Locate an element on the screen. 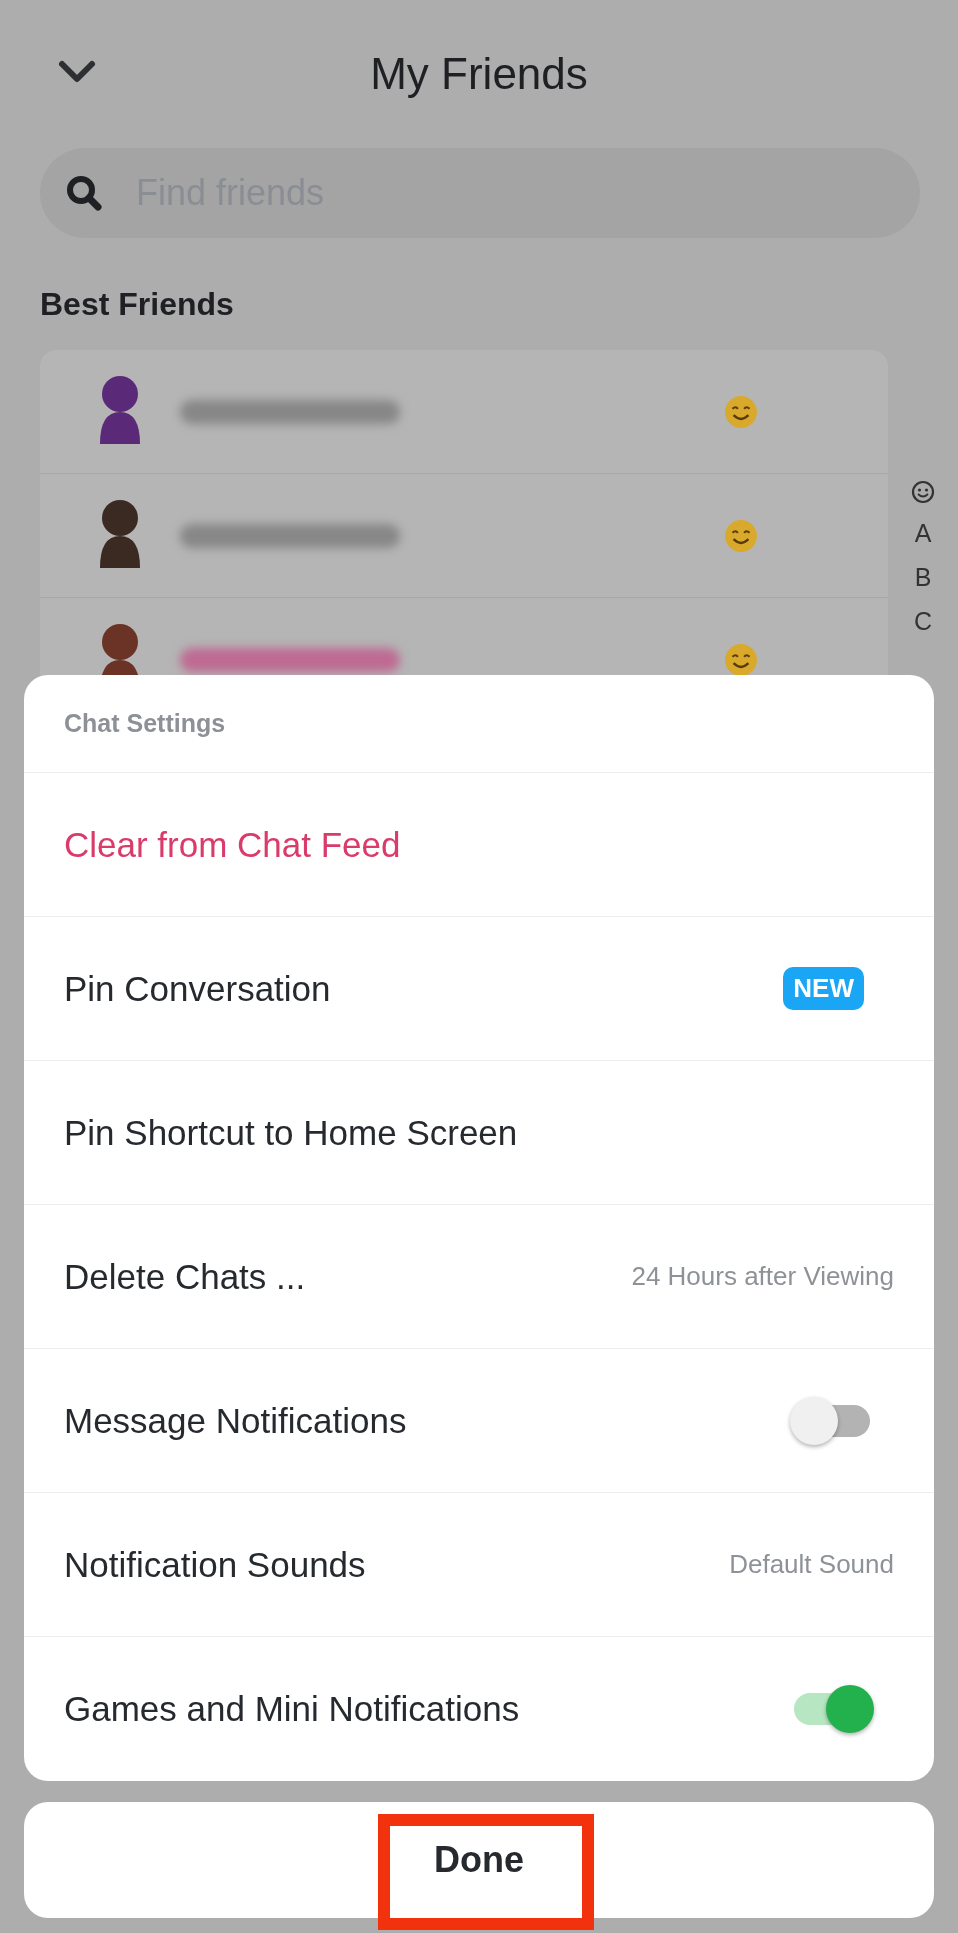 The width and height of the screenshot is (958, 1933). section-title: Best Friends is located at coordinates (137, 305).